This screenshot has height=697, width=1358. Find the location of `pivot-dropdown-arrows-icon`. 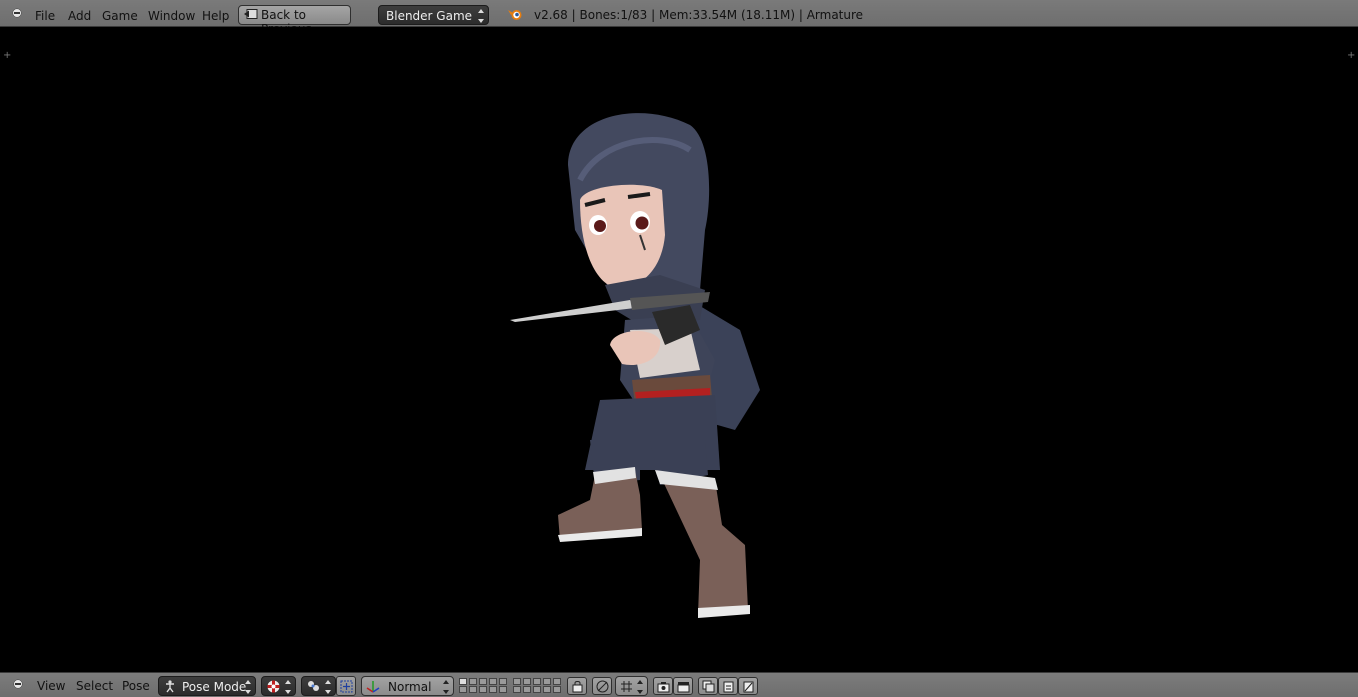

pivot-dropdown-arrows-icon is located at coordinates (328, 687).